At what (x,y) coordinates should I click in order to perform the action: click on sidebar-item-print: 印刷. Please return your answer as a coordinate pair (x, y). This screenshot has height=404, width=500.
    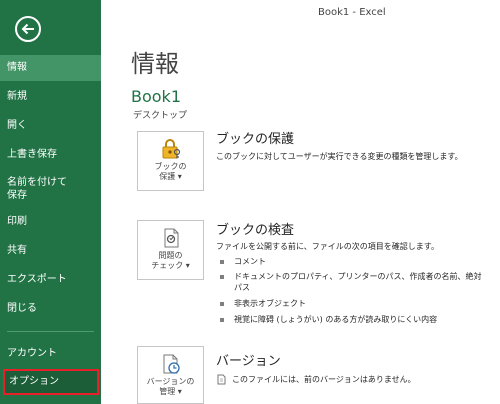
    Looking at the image, I should click on (50, 222).